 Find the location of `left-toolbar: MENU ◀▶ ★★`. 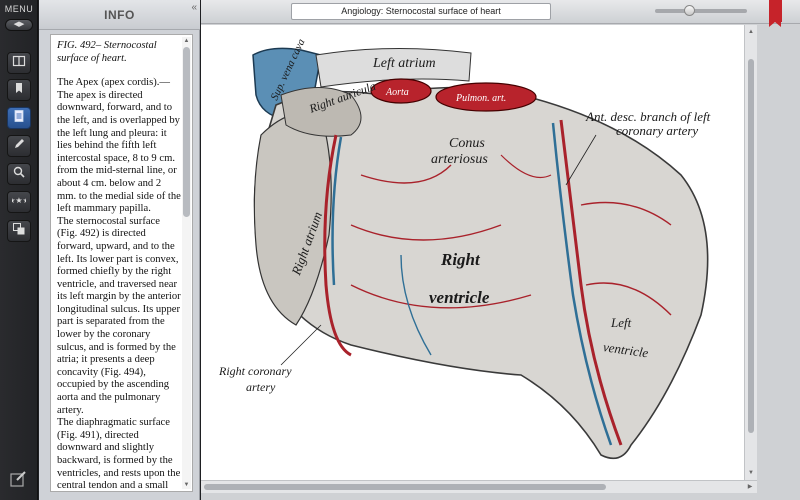

left-toolbar: MENU ◀▶ ★★ is located at coordinates (19, 250).